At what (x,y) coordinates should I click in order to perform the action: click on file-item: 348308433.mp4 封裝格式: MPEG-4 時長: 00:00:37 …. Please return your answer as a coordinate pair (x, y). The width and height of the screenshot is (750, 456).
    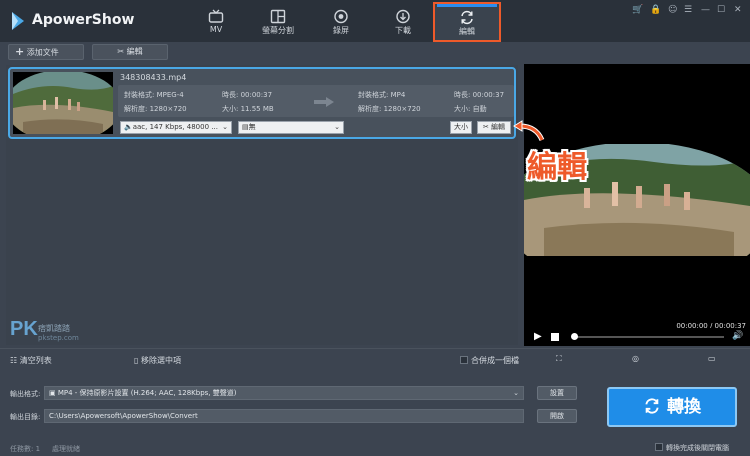
    Looking at the image, I should click on (262, 103).